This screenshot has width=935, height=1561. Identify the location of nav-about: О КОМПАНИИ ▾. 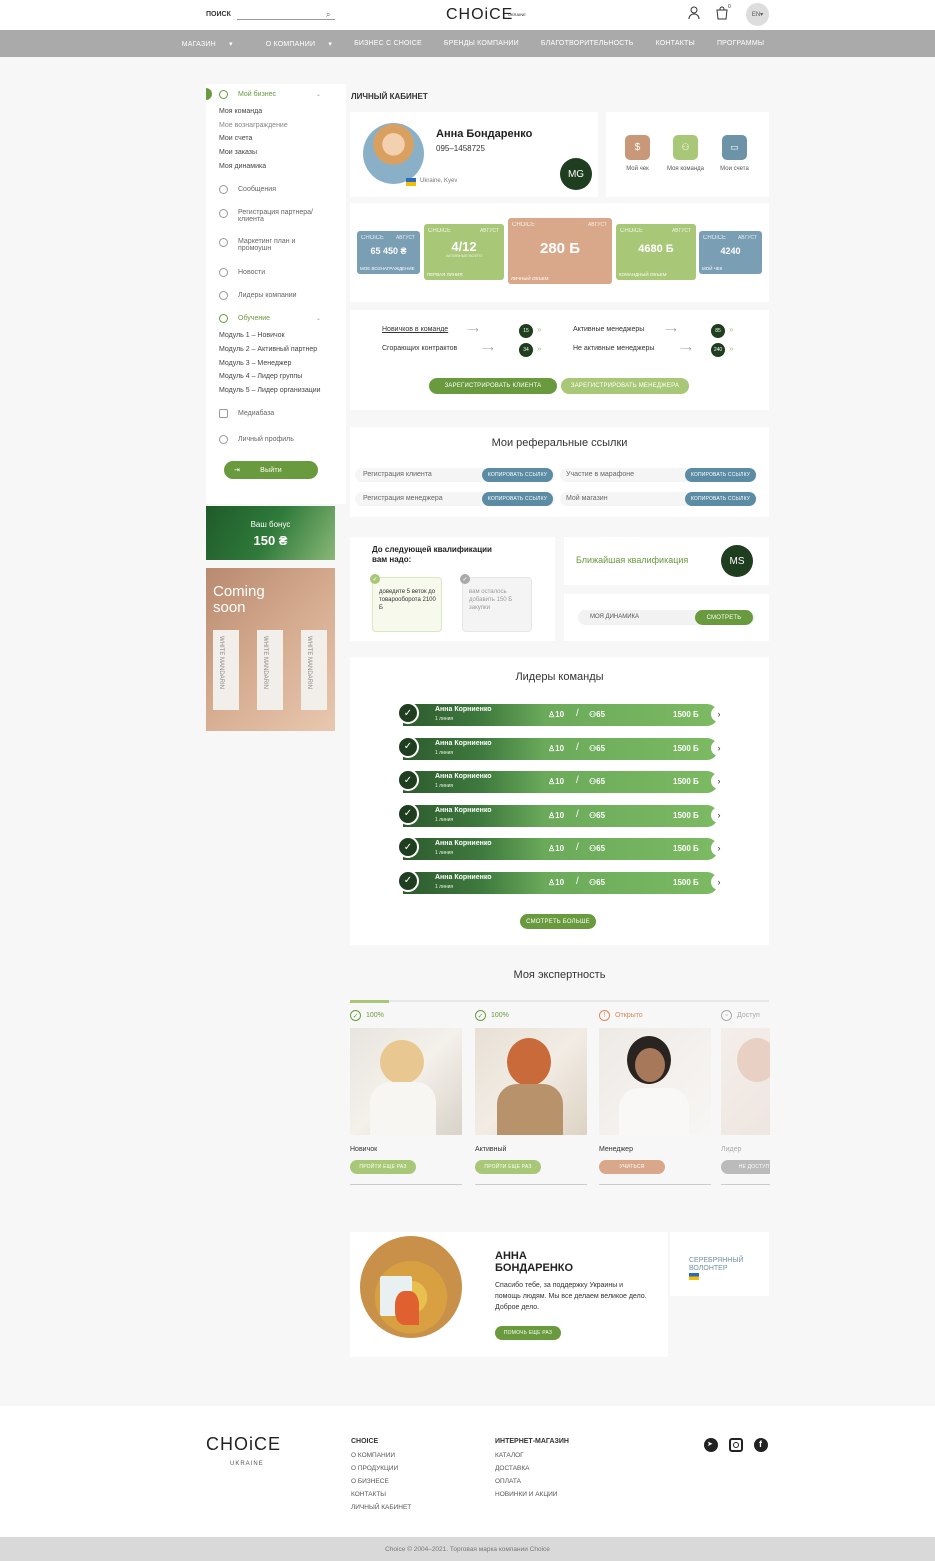
(293, 44).